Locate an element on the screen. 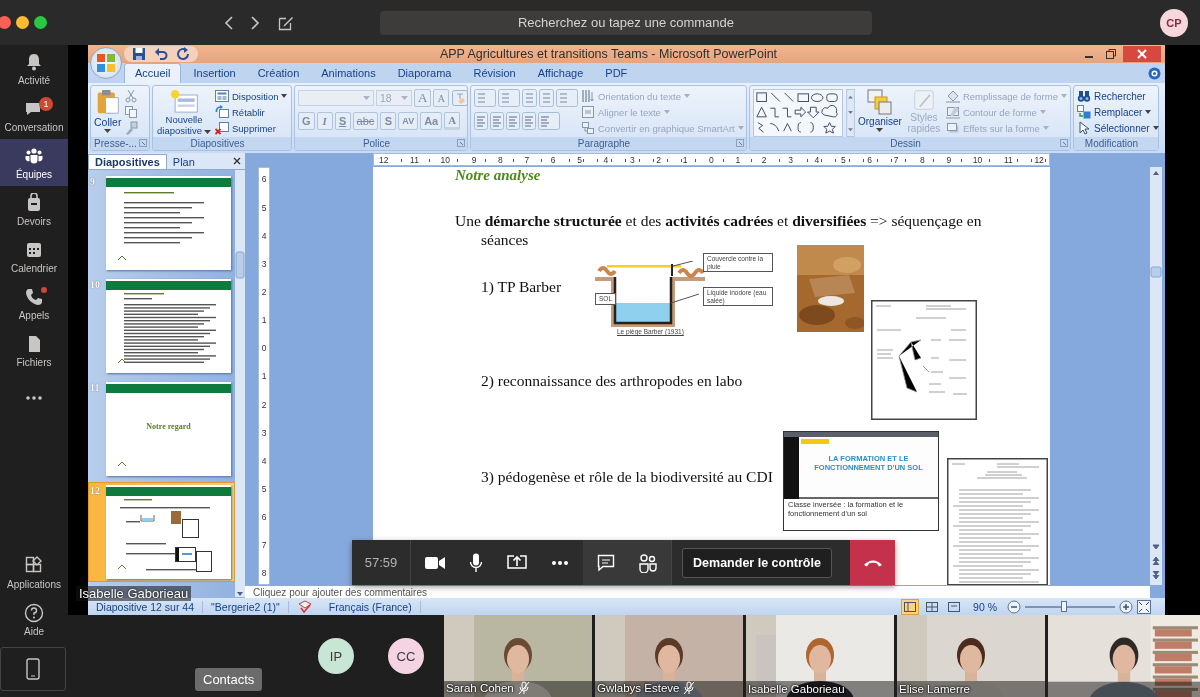 The height and width of the screenshot is (697, 1200). user-avatar: CP is located at coordinates (1174, 22).